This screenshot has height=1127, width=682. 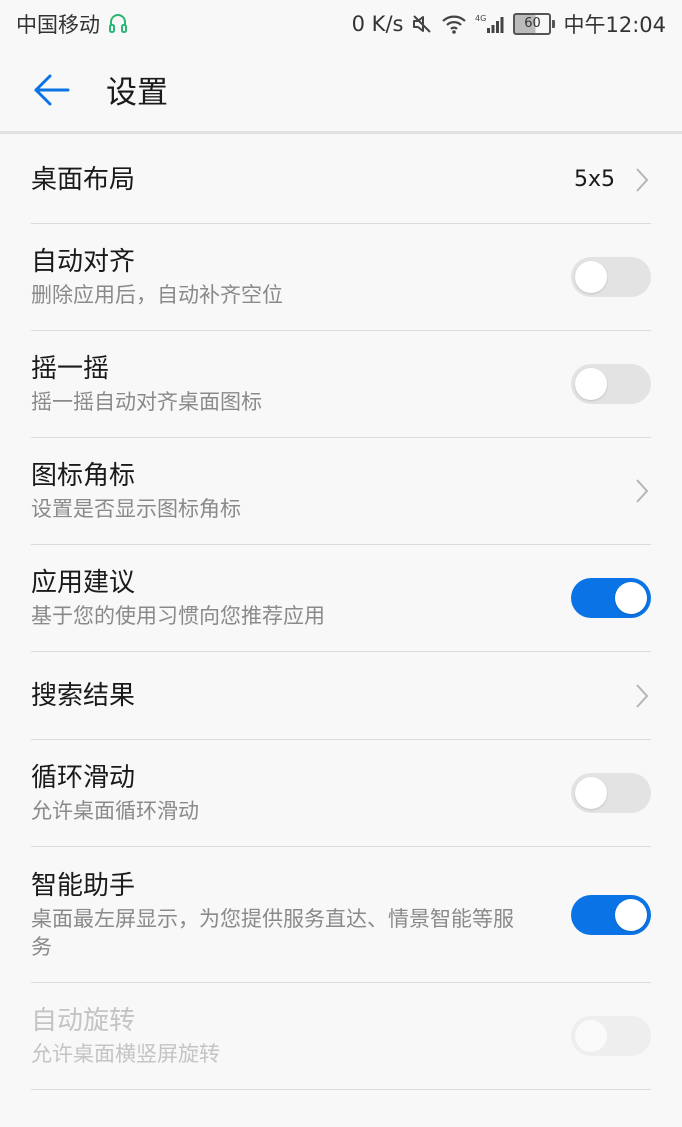 What do you see at coordinates (341, 277) in the screenshot?
I see `setting-auto-align: 自动对齐 删除应用后，自动补齐空位` at bounding box center [341, 277].